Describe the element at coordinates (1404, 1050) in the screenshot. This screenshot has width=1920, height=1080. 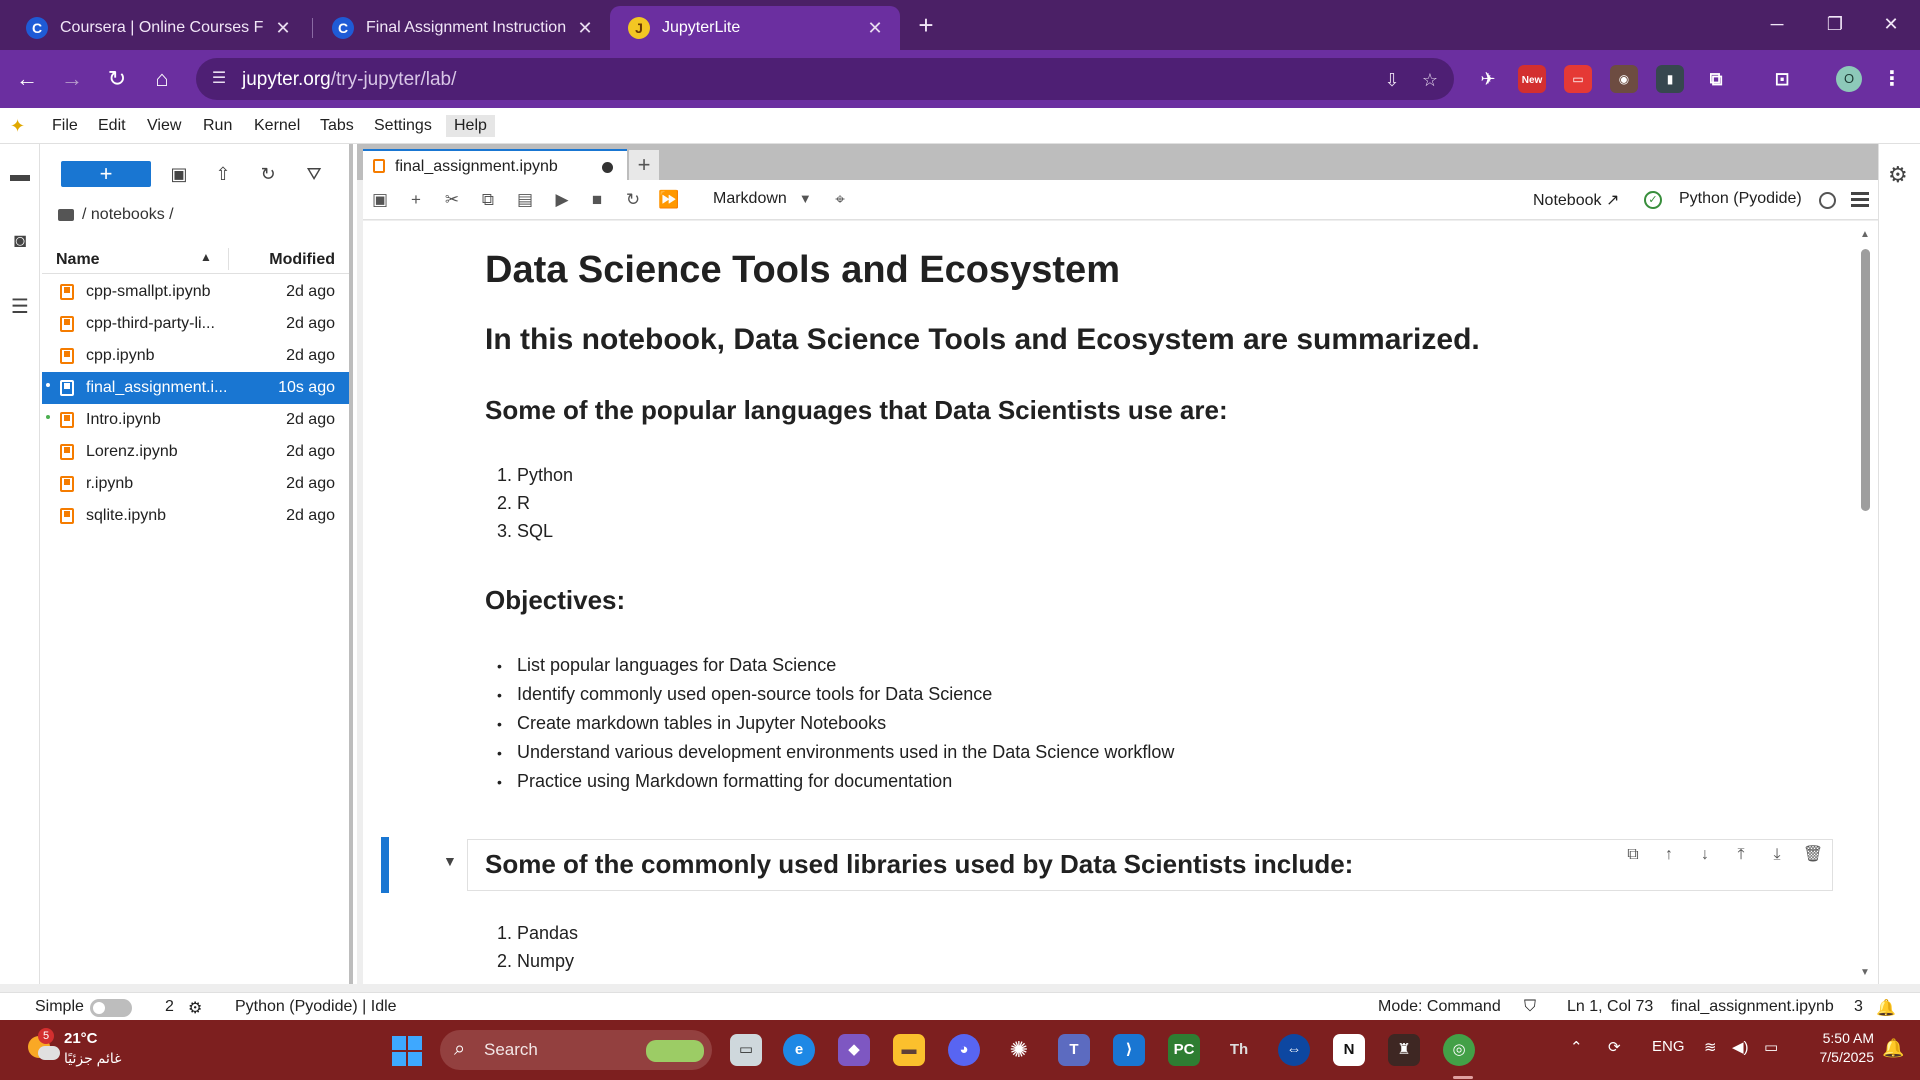
I see `game-app-icon: ♜` at that location.